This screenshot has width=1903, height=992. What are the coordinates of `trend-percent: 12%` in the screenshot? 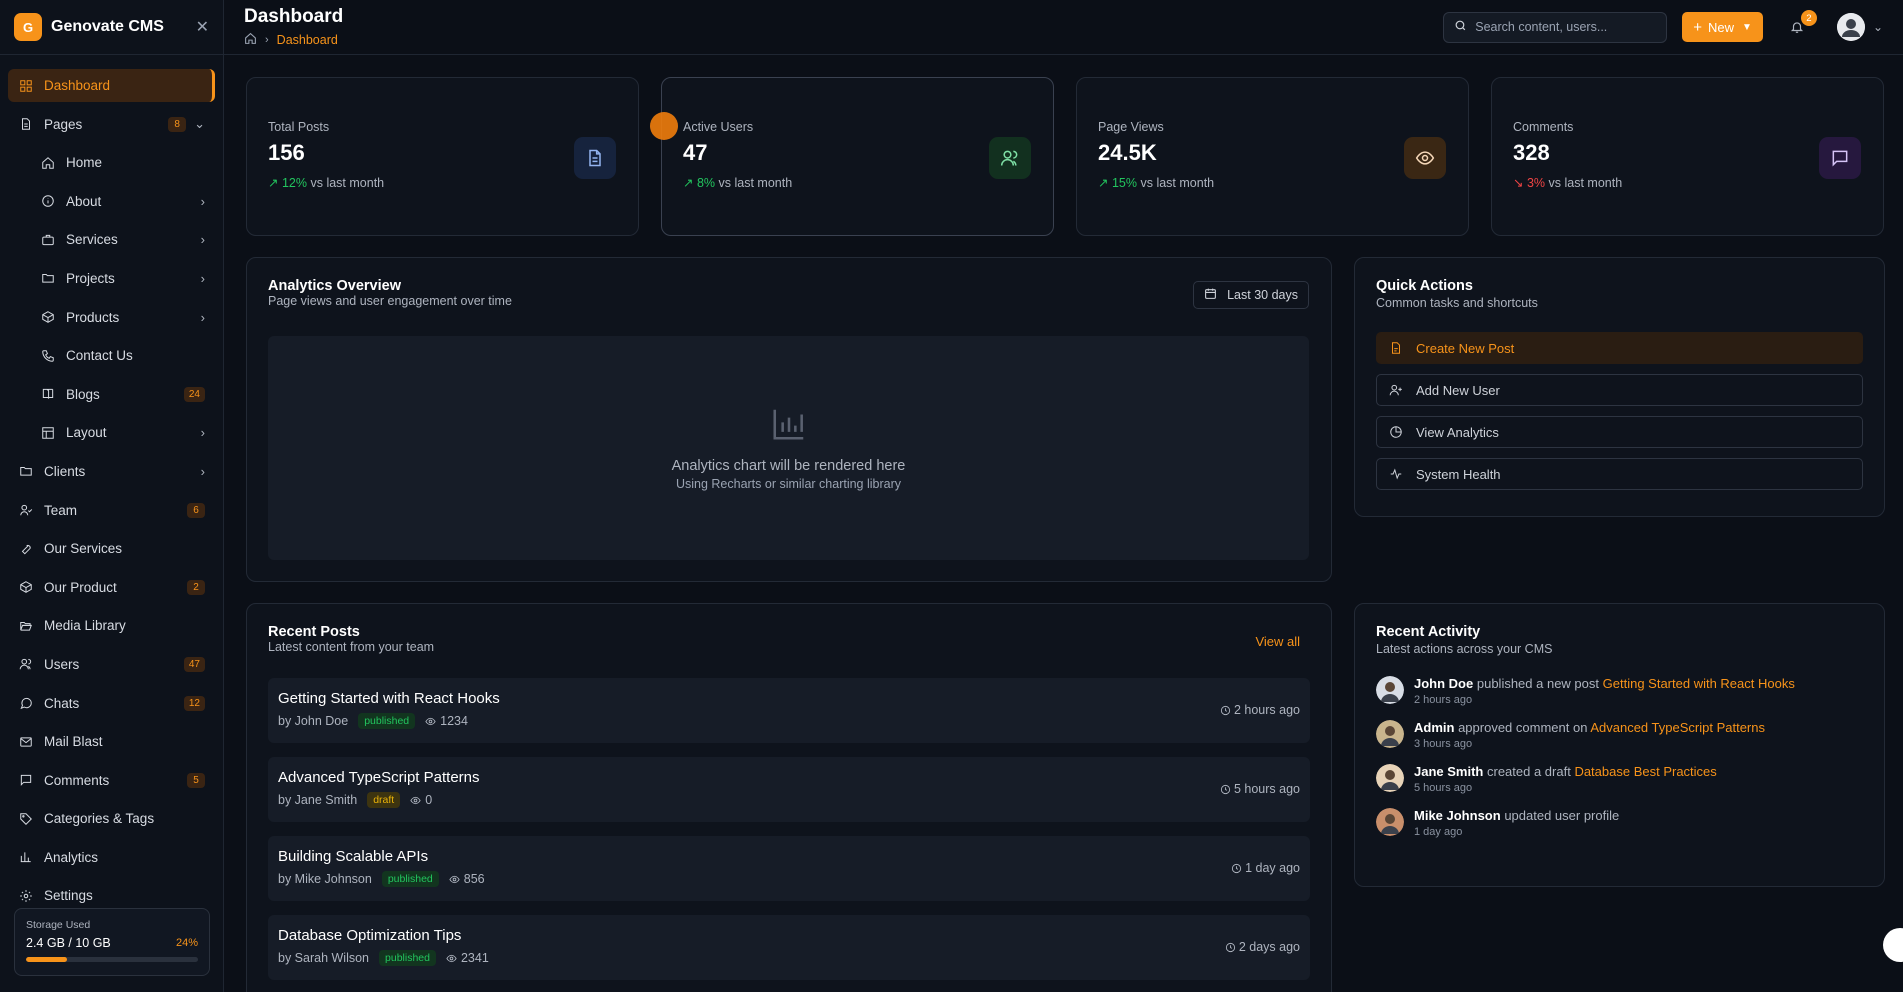 It's located at (294, 183).